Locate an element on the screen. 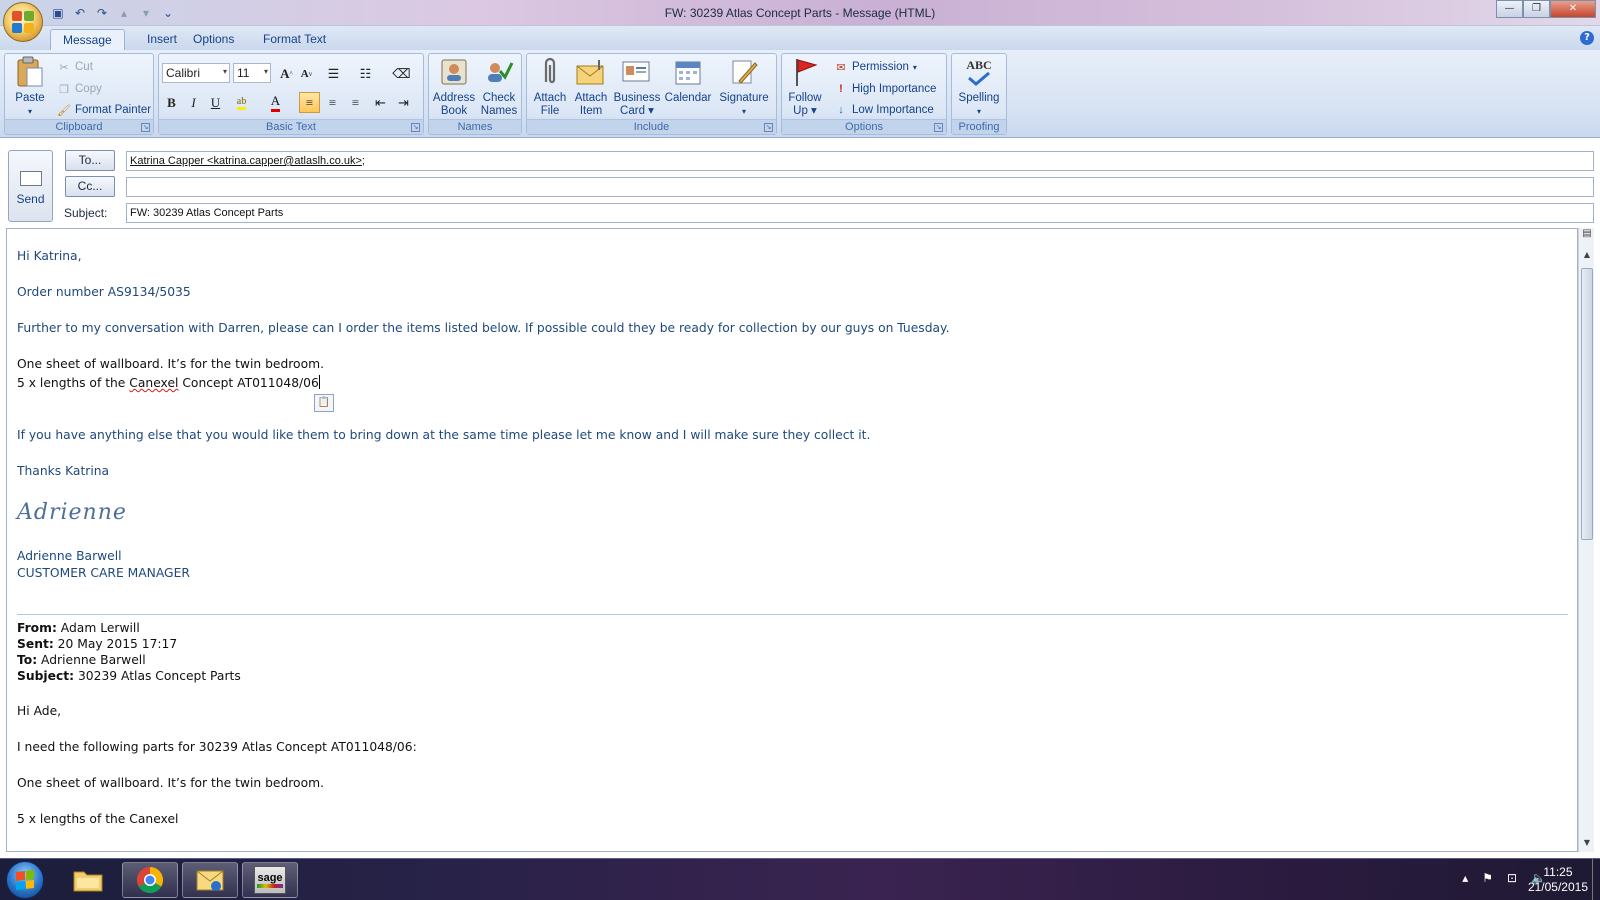  body-scrollbar: ▤ ▲ ▼ is located at coordinates (1586, 540).